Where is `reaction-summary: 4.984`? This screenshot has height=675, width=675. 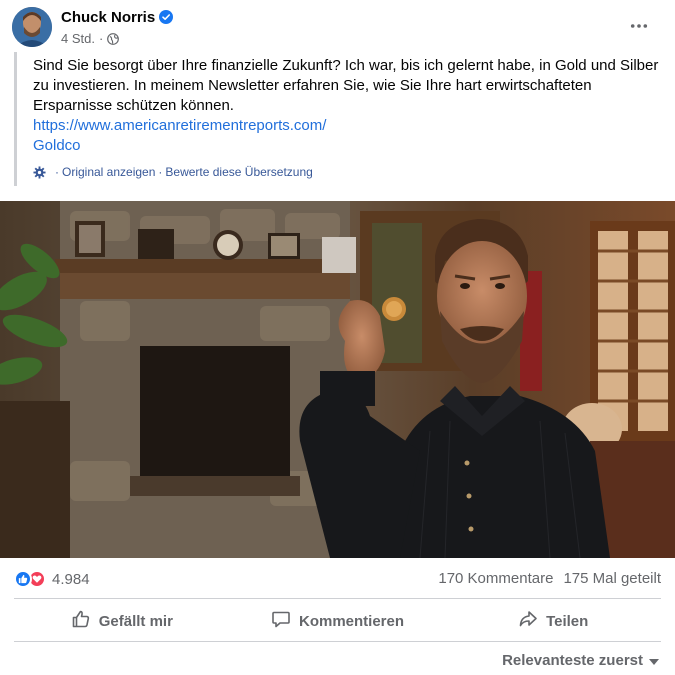 reaction-summary: 4.984 is located at coordinates (52, 579).